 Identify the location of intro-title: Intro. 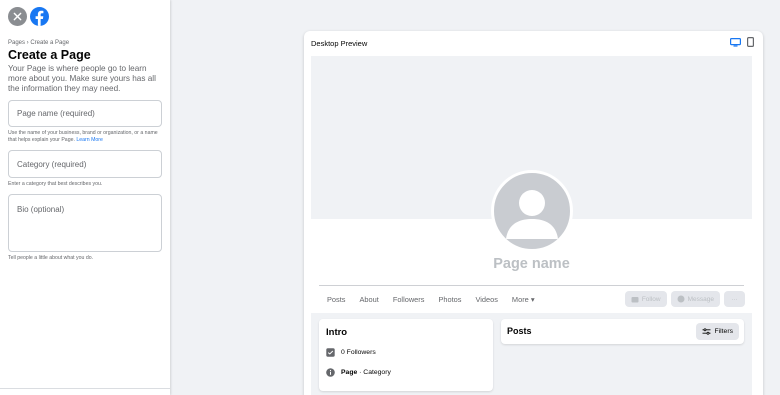
(337, 332).